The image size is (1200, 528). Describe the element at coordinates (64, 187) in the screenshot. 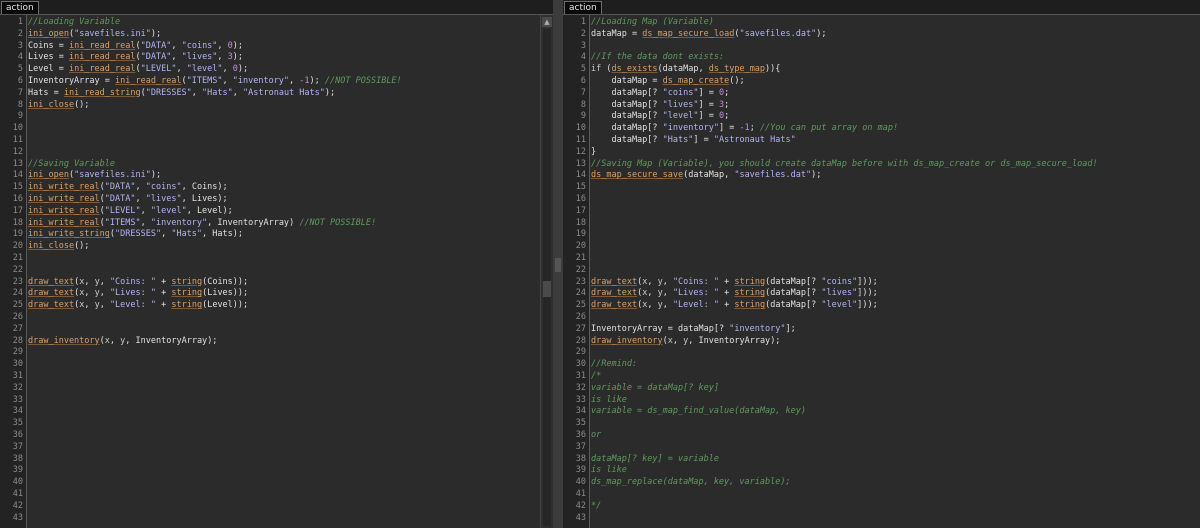

I see `code-token: ini_write_real` at that location.